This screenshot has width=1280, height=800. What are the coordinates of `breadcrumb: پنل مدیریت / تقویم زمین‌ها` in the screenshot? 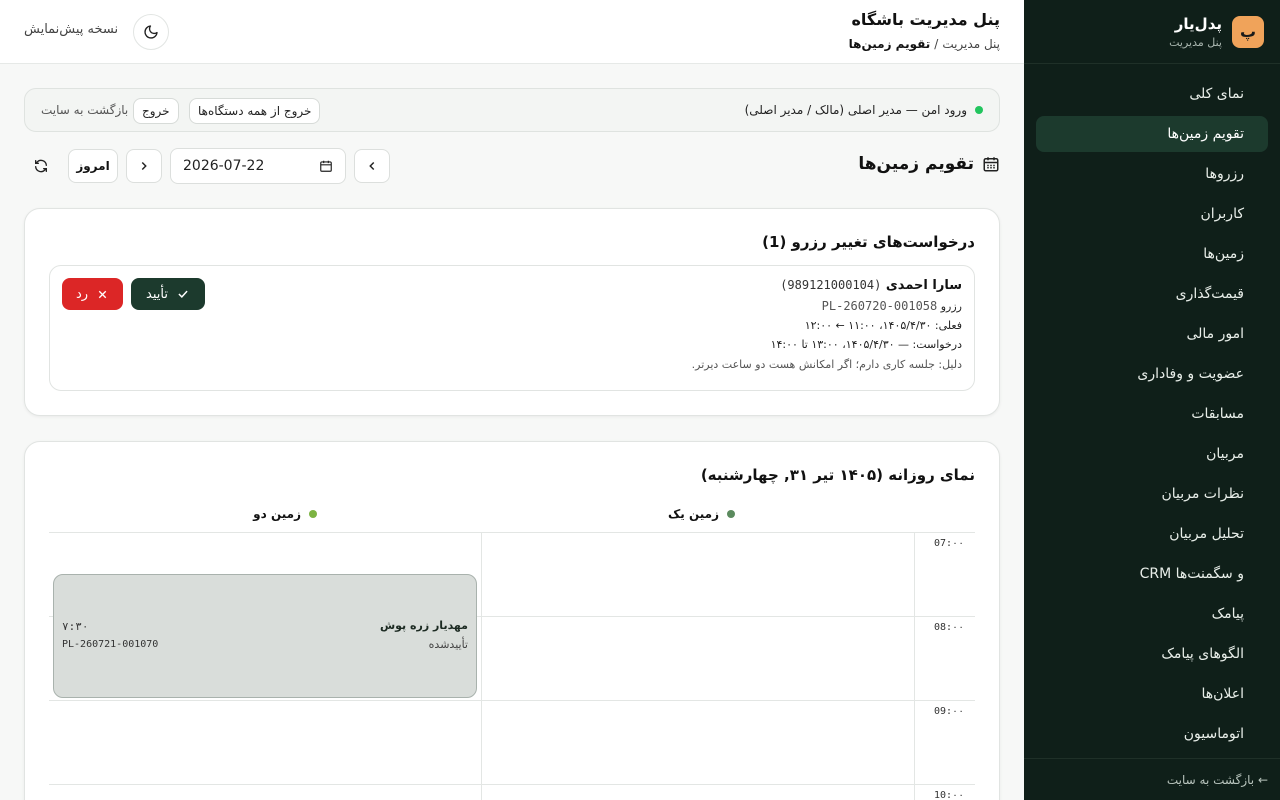 It's located at (924, 44).